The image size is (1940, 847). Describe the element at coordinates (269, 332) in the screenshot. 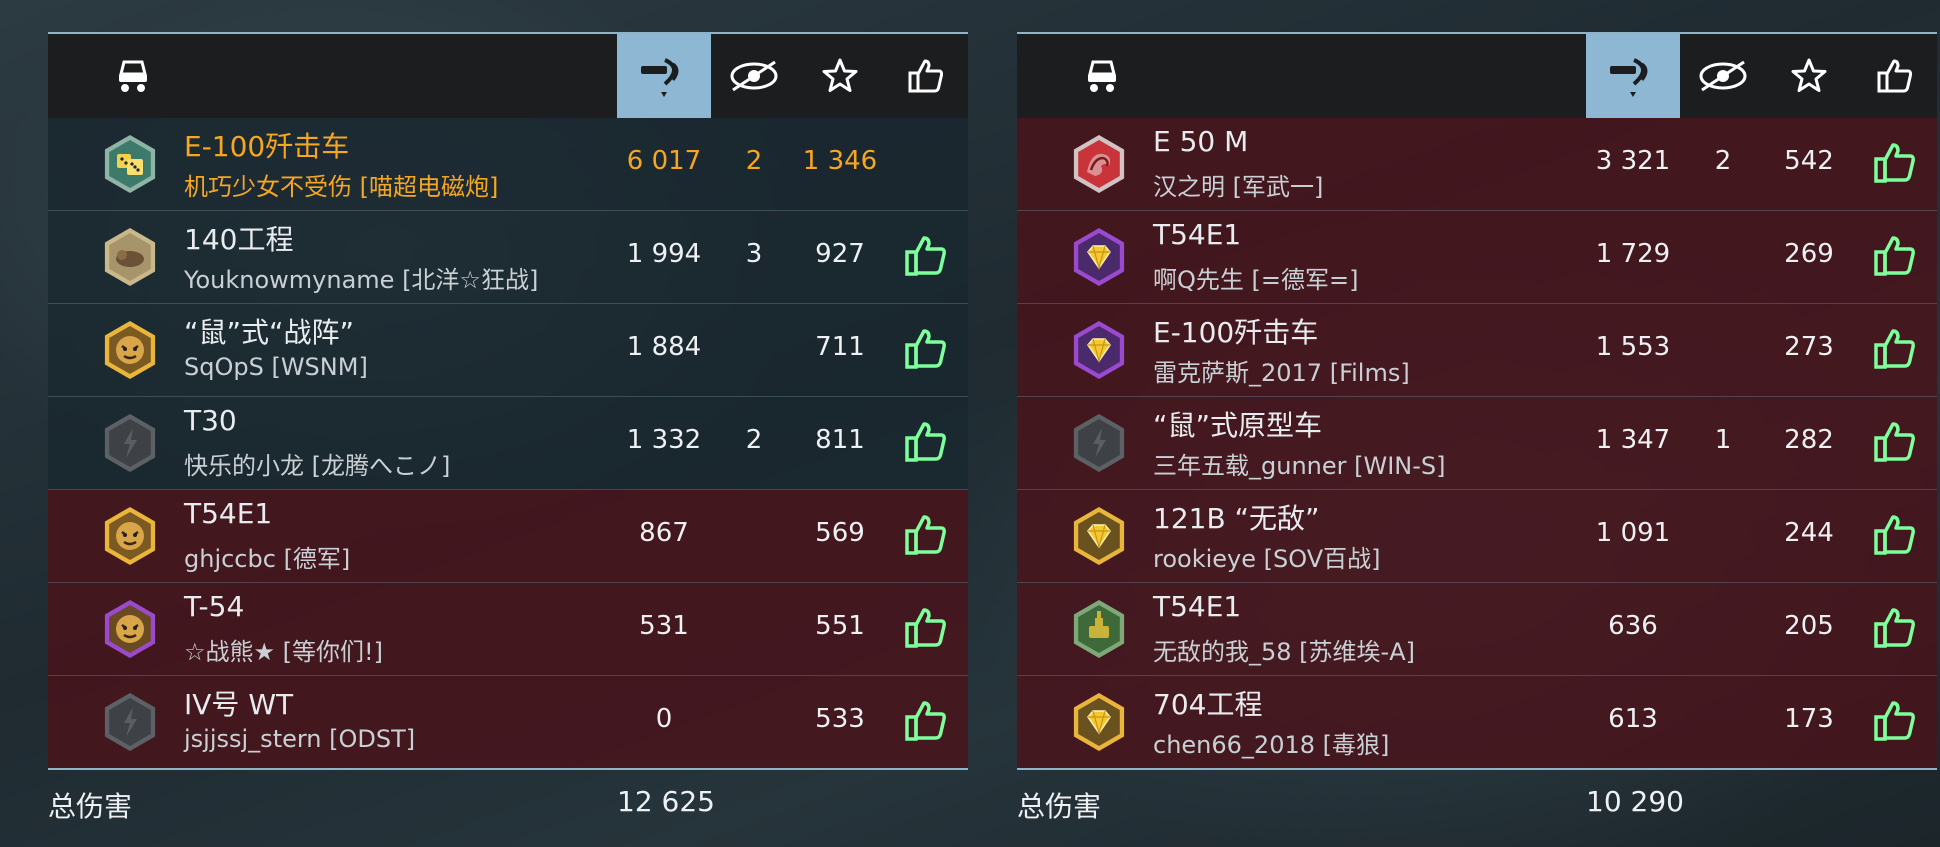

I see `tank-name: “鼠”式“战阵”` at that location.